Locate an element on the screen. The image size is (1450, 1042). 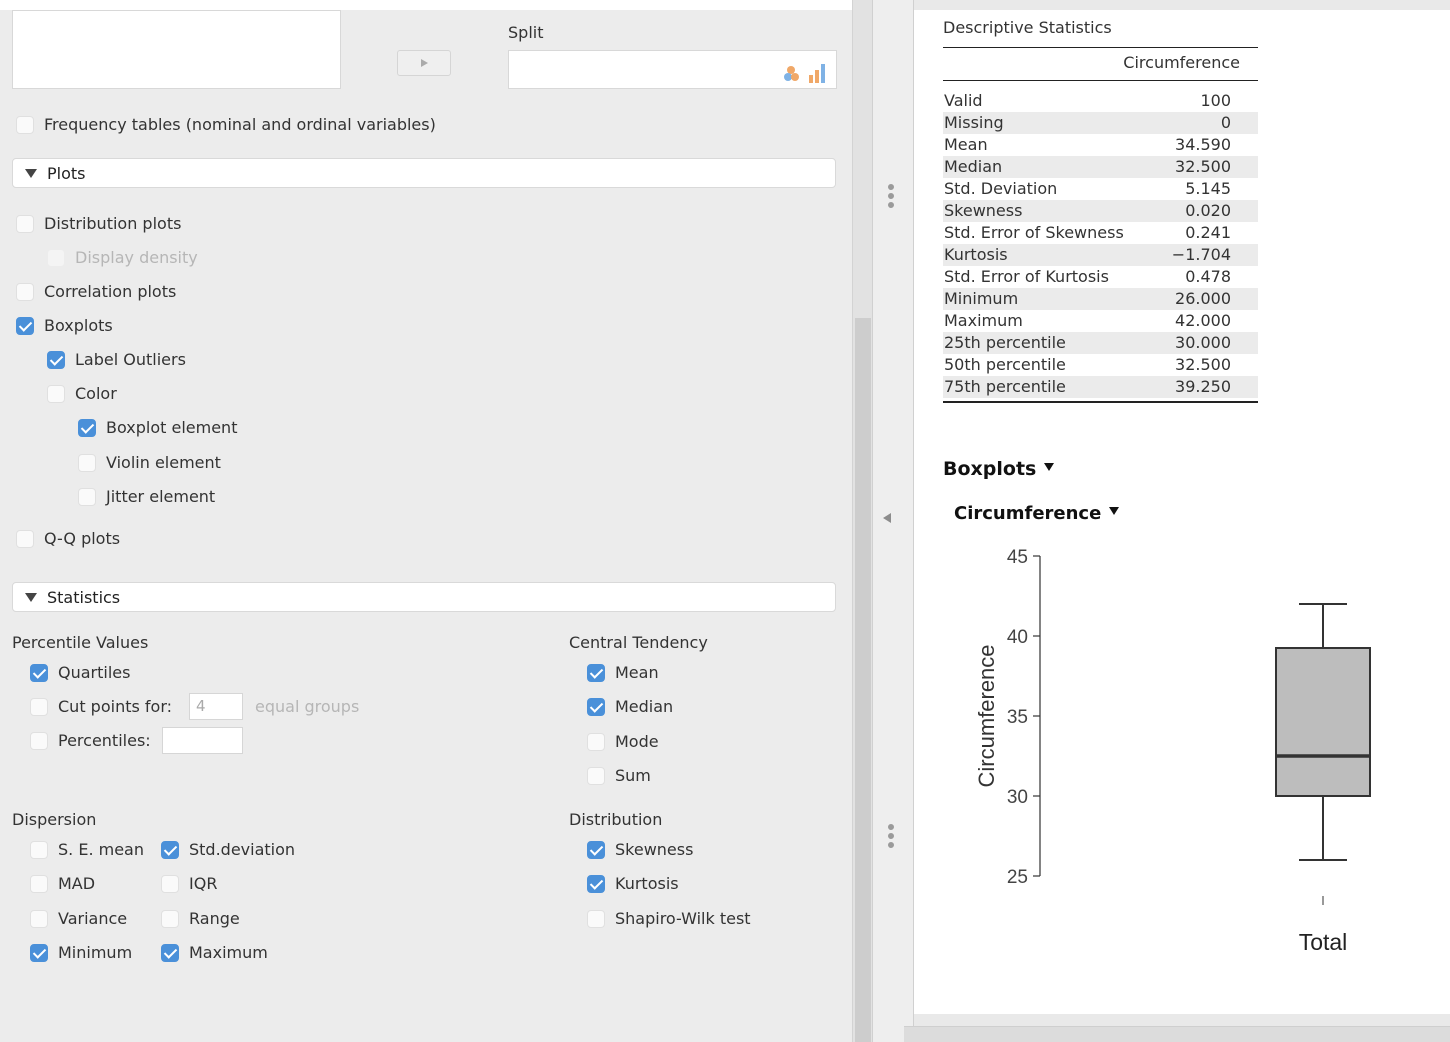
row-label: Std. Error of Skewness is located at coordinates (1034, 232).